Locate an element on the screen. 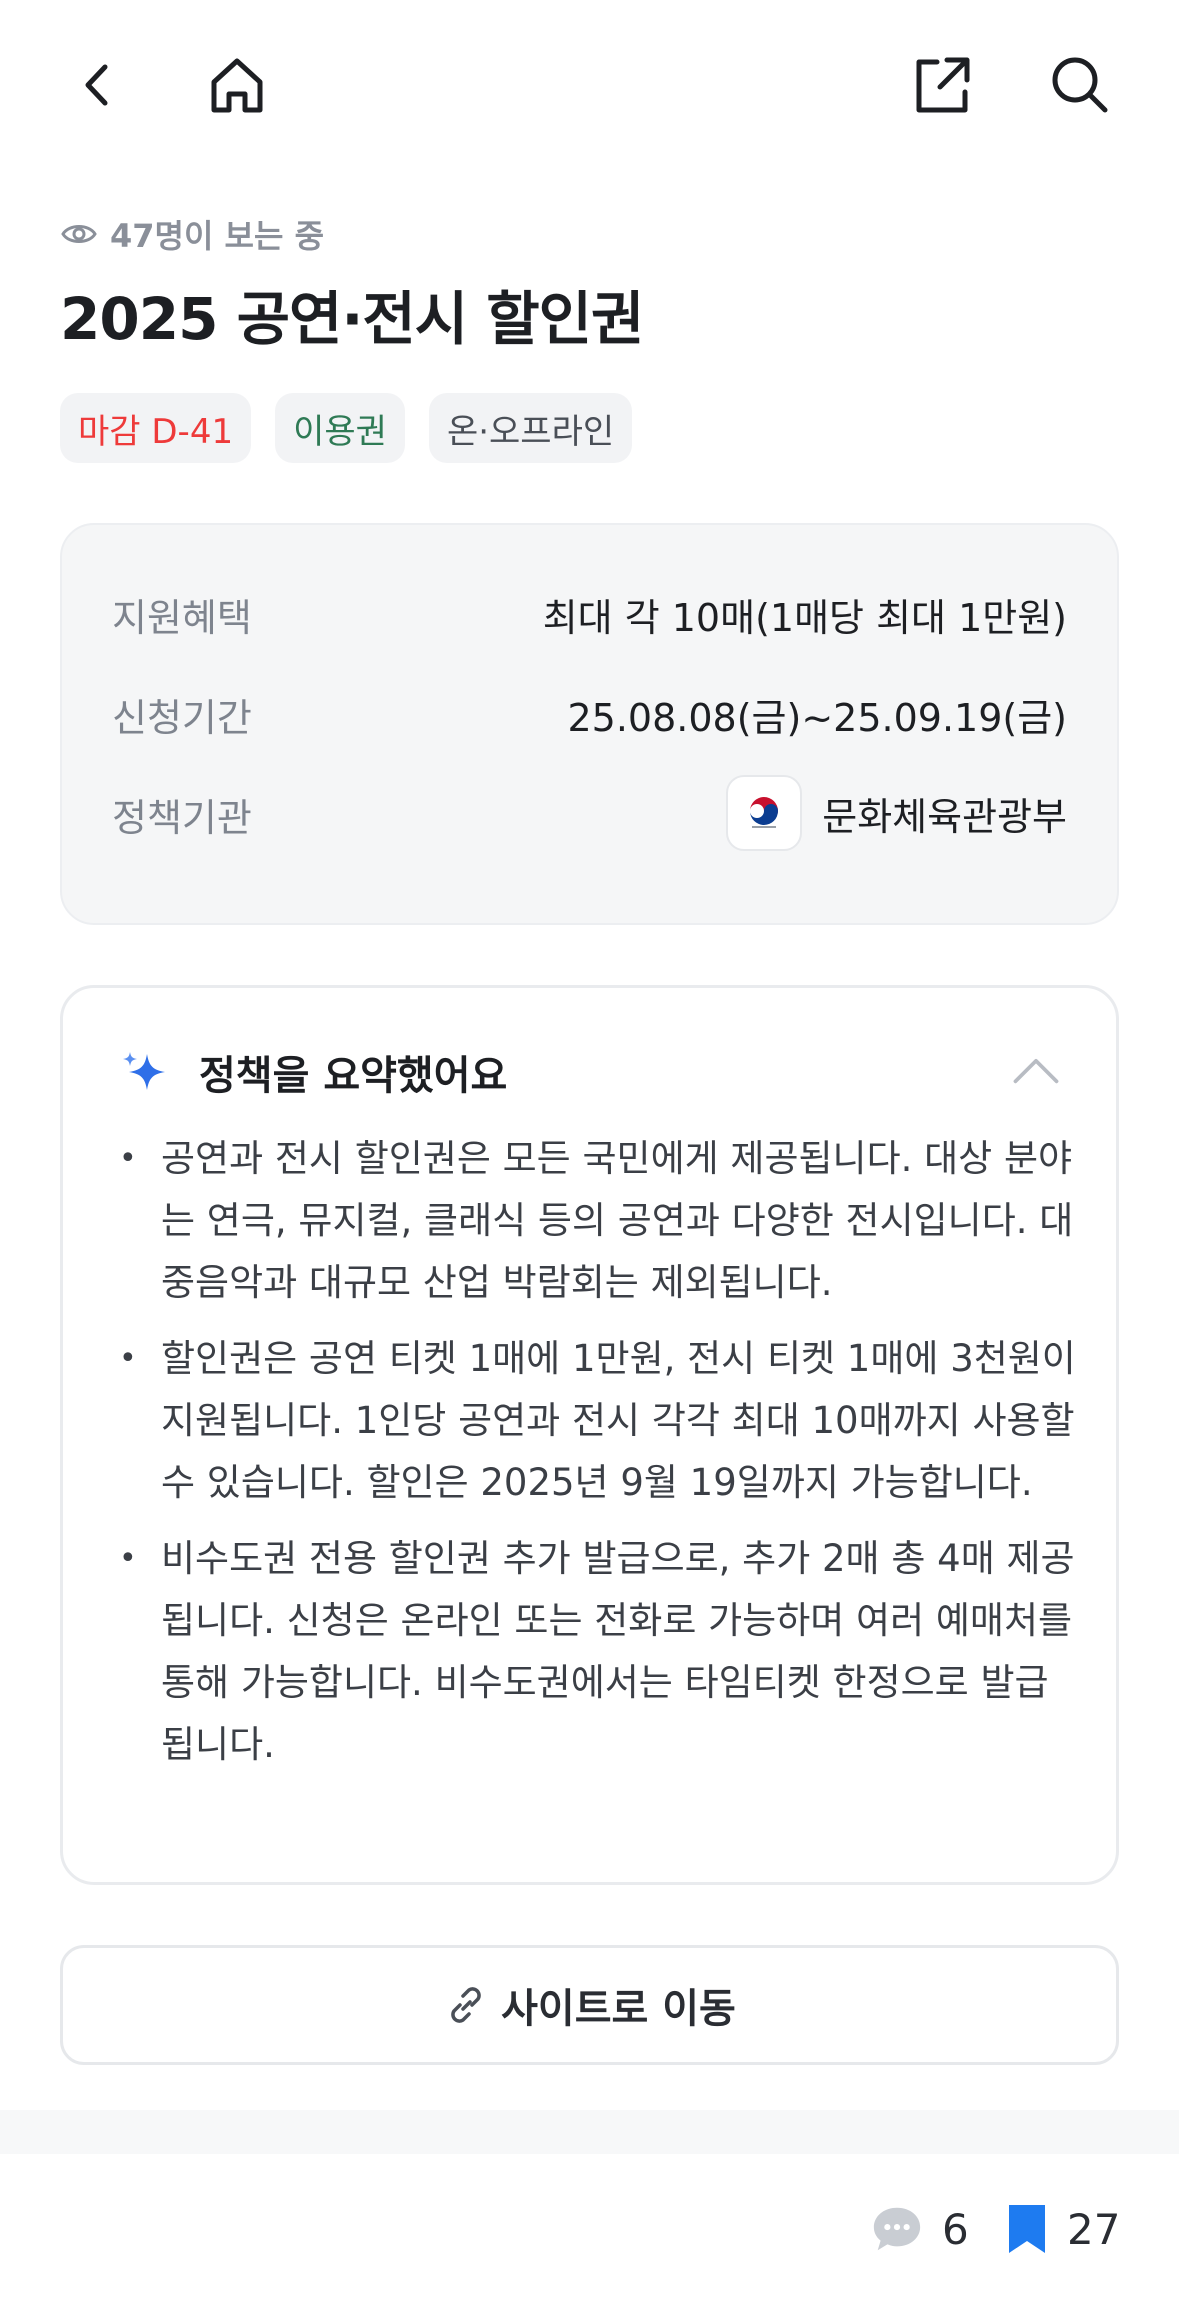 This screenshot has height=2304, width=1179. comment-count: 6 is located at coordinates (955, 2229).